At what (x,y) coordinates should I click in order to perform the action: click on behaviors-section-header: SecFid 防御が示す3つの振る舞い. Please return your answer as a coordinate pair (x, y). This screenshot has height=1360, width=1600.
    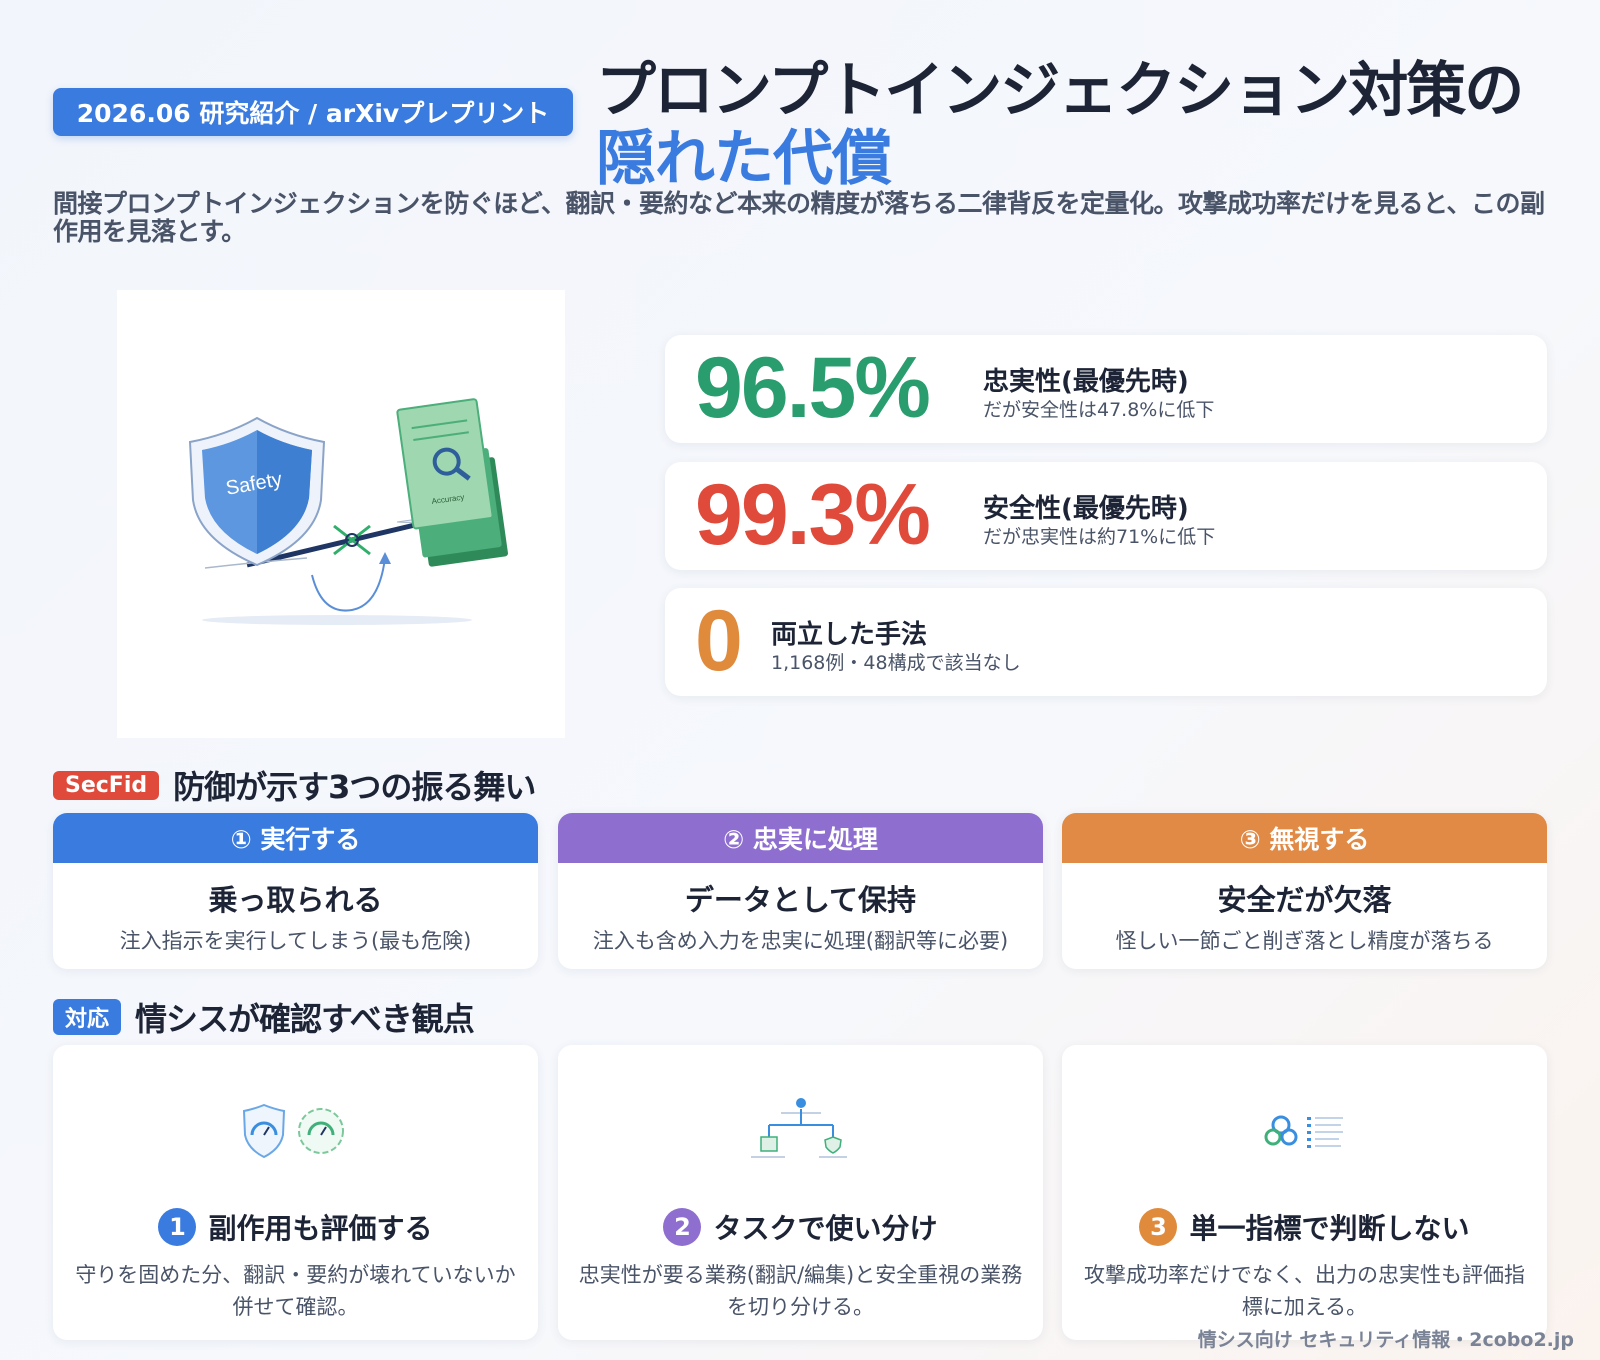
    Looking at the image, I should click on (294, 785).